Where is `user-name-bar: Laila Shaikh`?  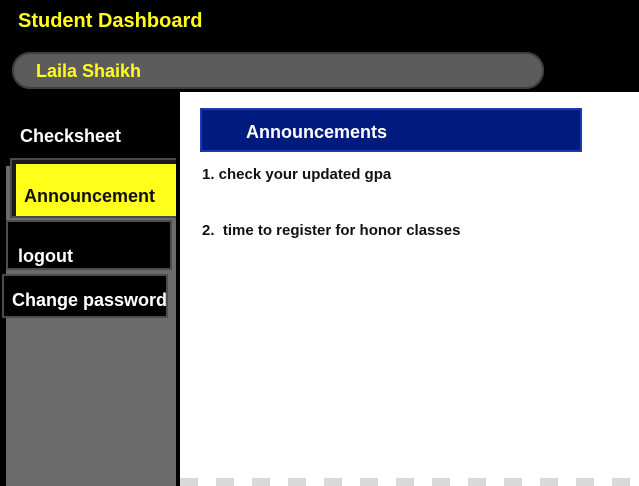 user-name-bar: Laila Shaikh is located at coordinates (278, 70).